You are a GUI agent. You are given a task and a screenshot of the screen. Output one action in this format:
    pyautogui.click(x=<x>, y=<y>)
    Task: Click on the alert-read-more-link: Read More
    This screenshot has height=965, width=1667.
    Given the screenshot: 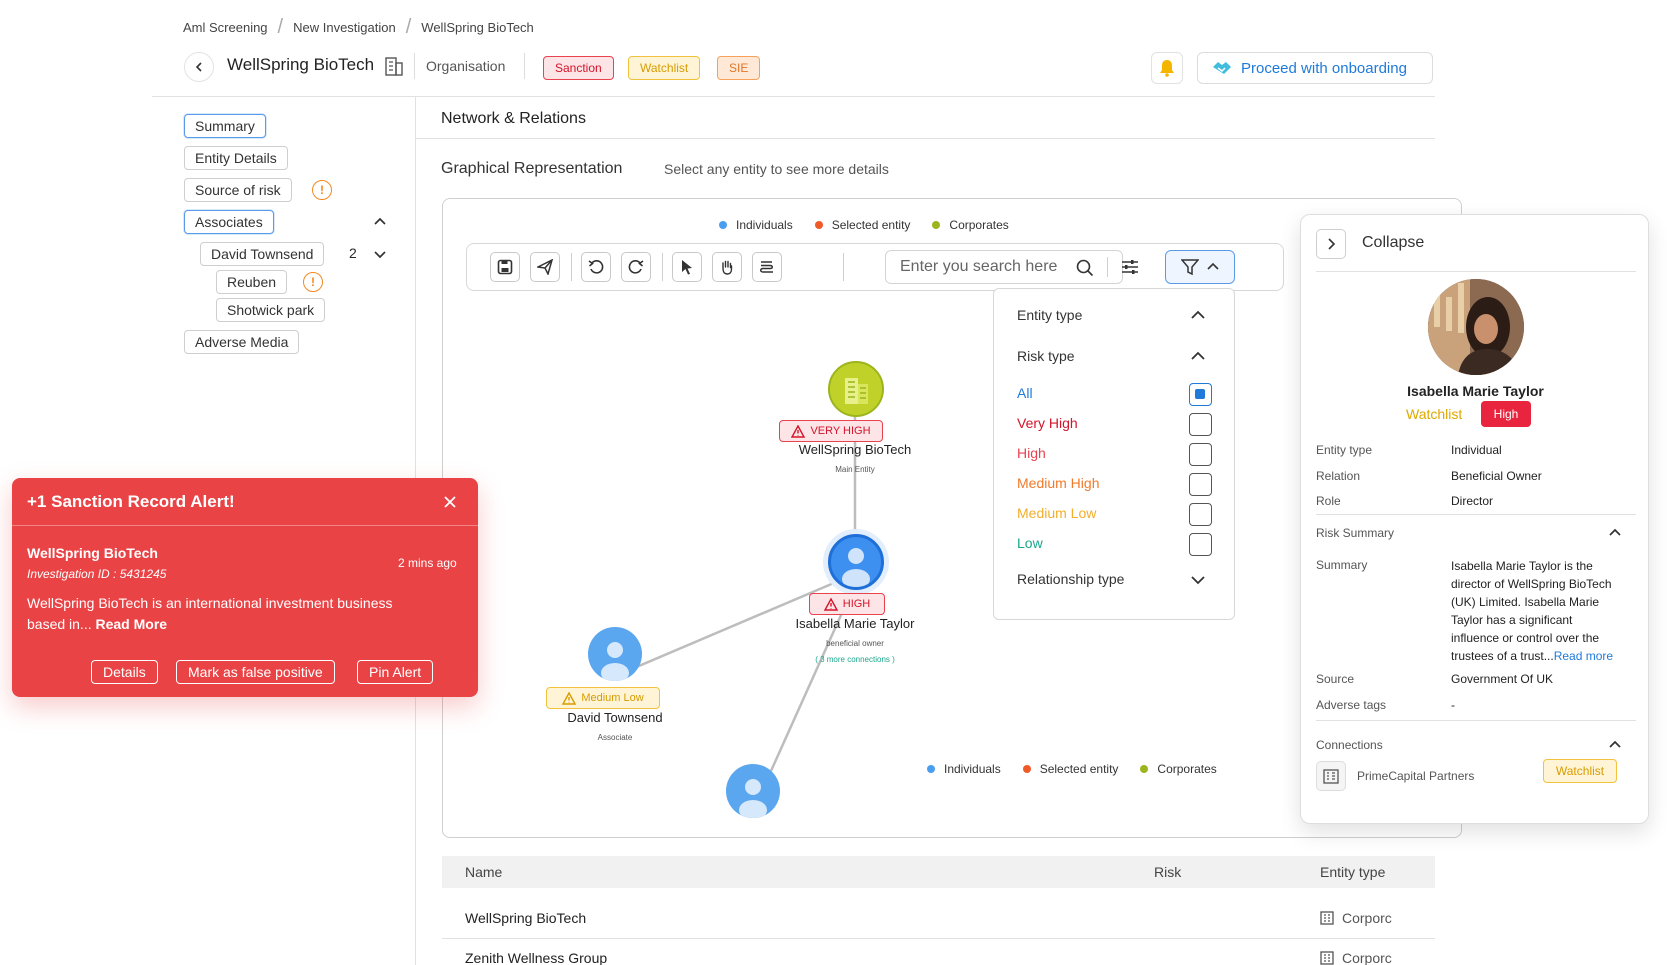 What is the action you would take?
    pyautogui.click(x=132, y=624)
    